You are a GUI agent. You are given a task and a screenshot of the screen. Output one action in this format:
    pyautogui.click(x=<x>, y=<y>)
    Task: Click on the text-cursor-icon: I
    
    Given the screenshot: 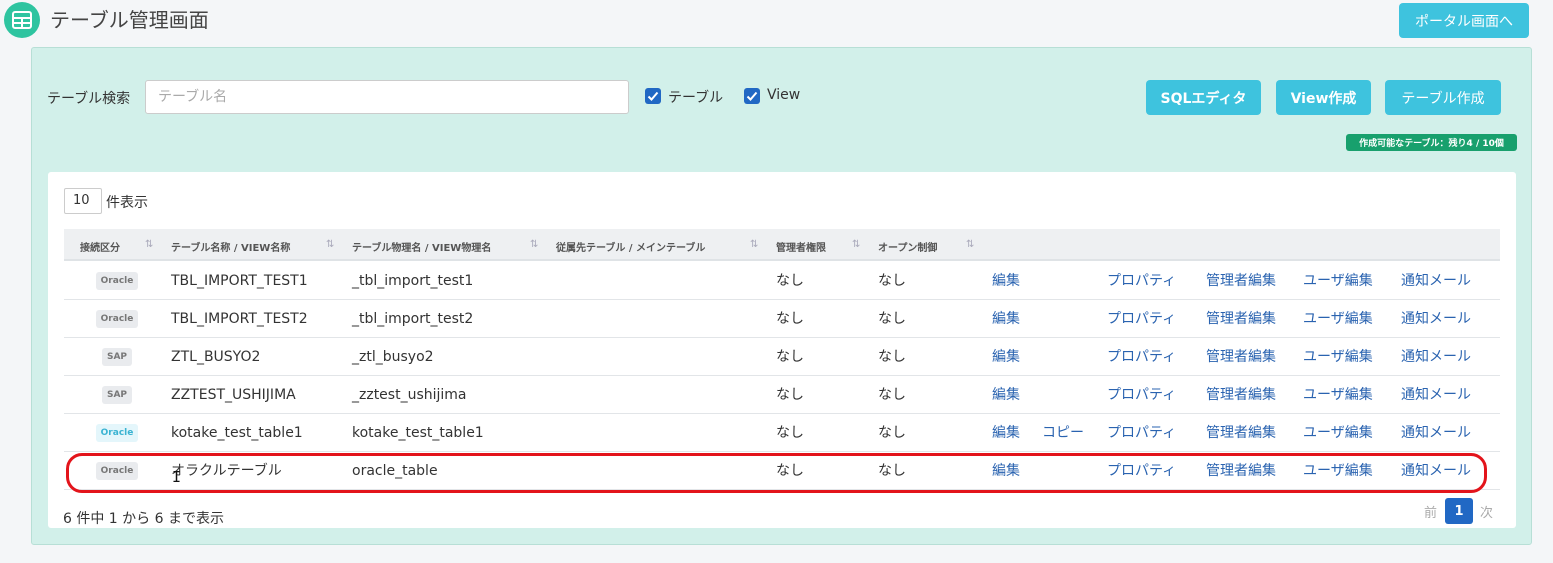 What is the action you would take?
    pyautogui.click(x=177, y=477)
    